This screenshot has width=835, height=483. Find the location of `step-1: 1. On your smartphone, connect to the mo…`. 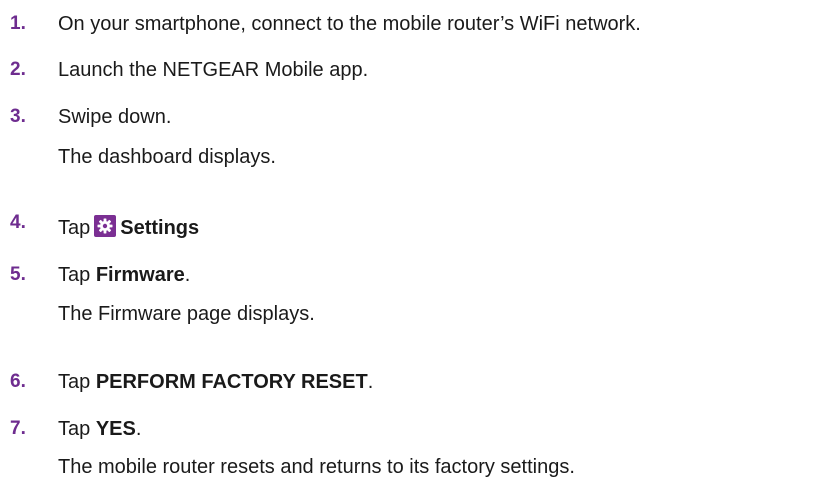

step-1: 1. On your smartphone, connect to the mo… is located at coordinates (417, 24).